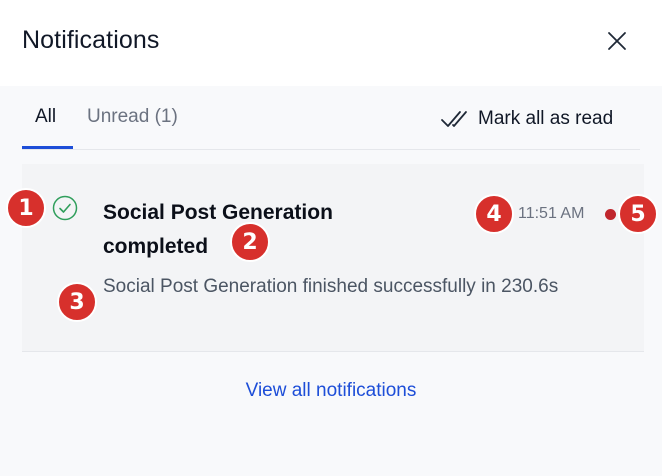 This screenshot has height=476, width=662. I want to click on mark-all-read-label: Mark all as read, so click(546, 118).